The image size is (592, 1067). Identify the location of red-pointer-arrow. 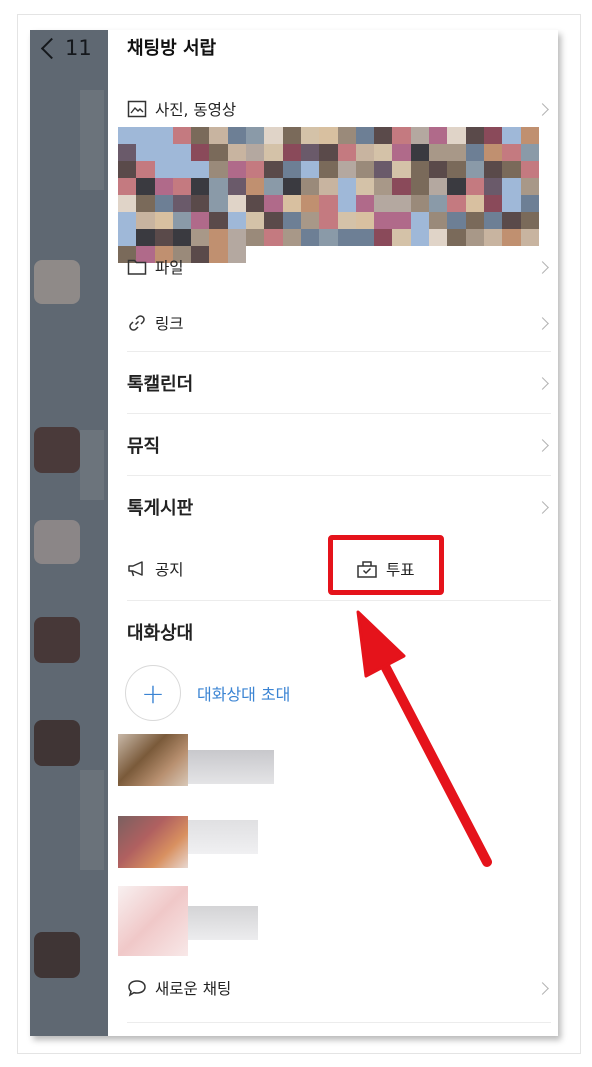
(424, 738).